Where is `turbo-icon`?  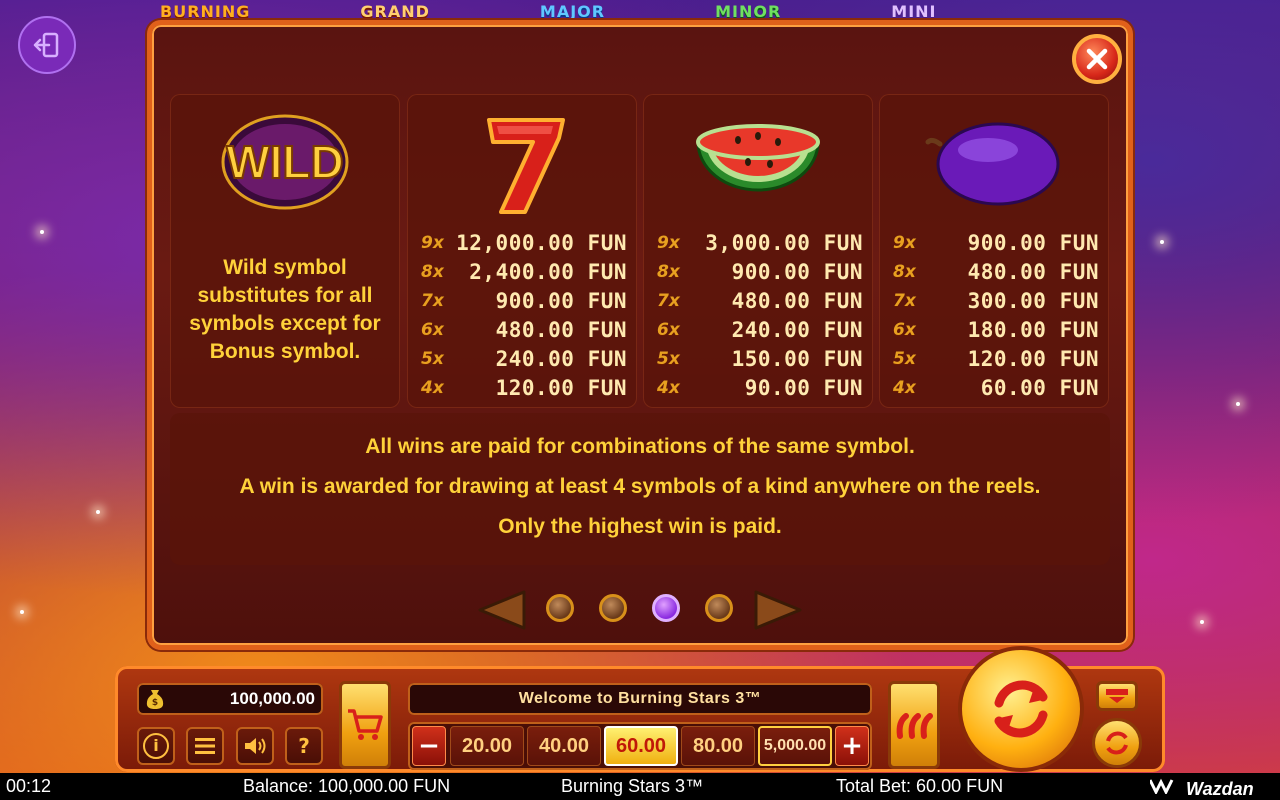 turbo-icon is located at coordinates (1117, 696).